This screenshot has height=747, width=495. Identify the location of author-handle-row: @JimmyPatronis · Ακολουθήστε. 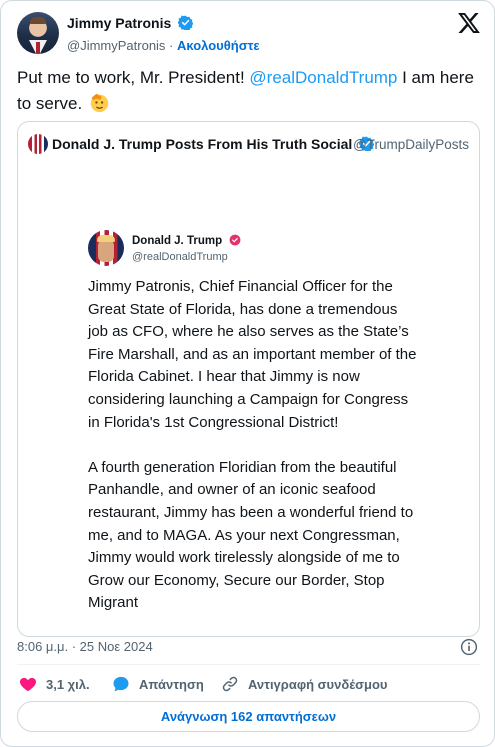
(163, 45).